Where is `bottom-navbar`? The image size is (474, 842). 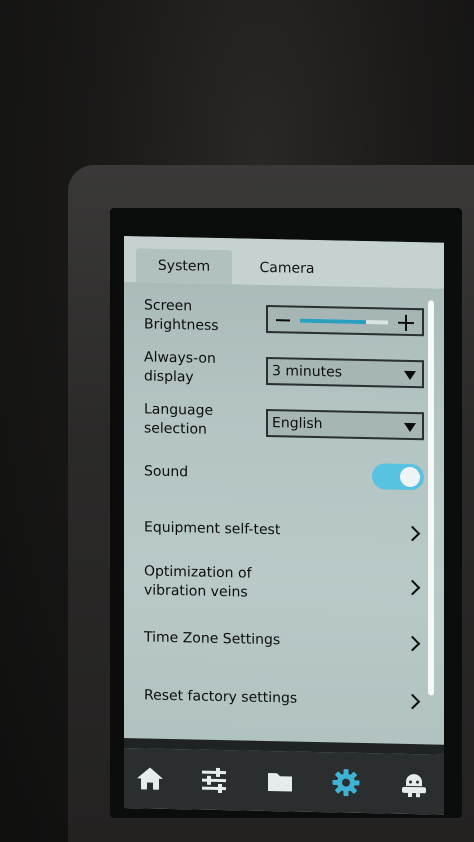 bottom-navbar is located at coordinates (284, 781).